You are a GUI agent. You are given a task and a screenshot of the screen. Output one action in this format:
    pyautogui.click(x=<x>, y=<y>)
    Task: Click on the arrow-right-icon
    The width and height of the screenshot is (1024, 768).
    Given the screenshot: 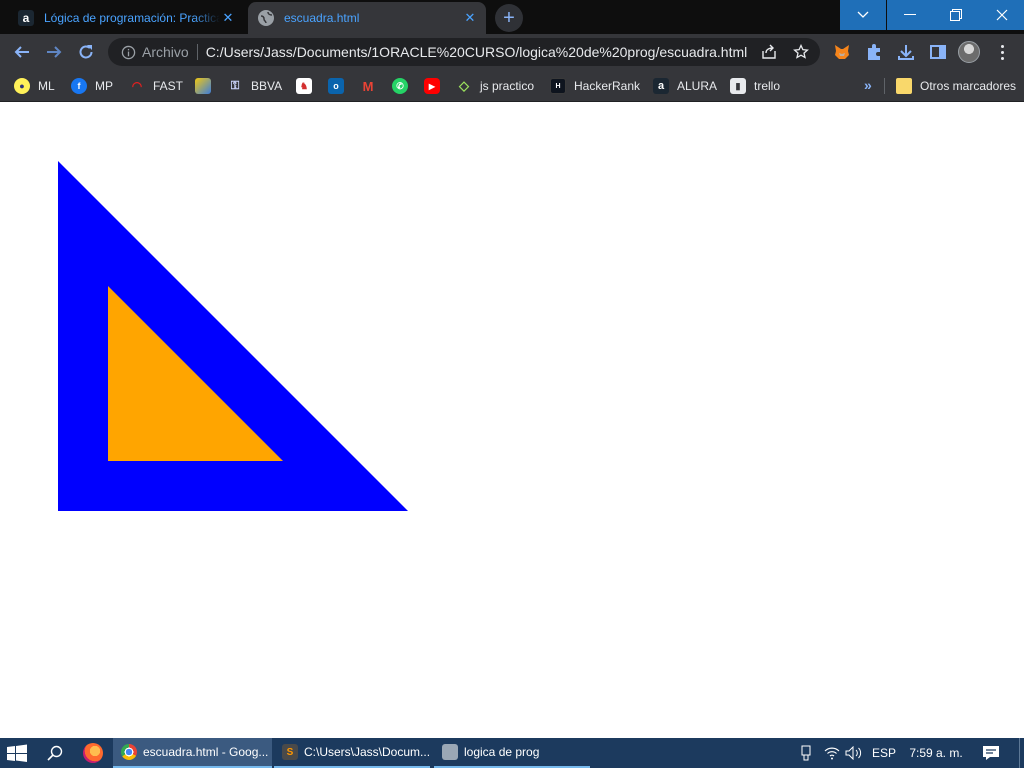 What is the action you would take?
    pyautogui.click(x=54, y=52)
    